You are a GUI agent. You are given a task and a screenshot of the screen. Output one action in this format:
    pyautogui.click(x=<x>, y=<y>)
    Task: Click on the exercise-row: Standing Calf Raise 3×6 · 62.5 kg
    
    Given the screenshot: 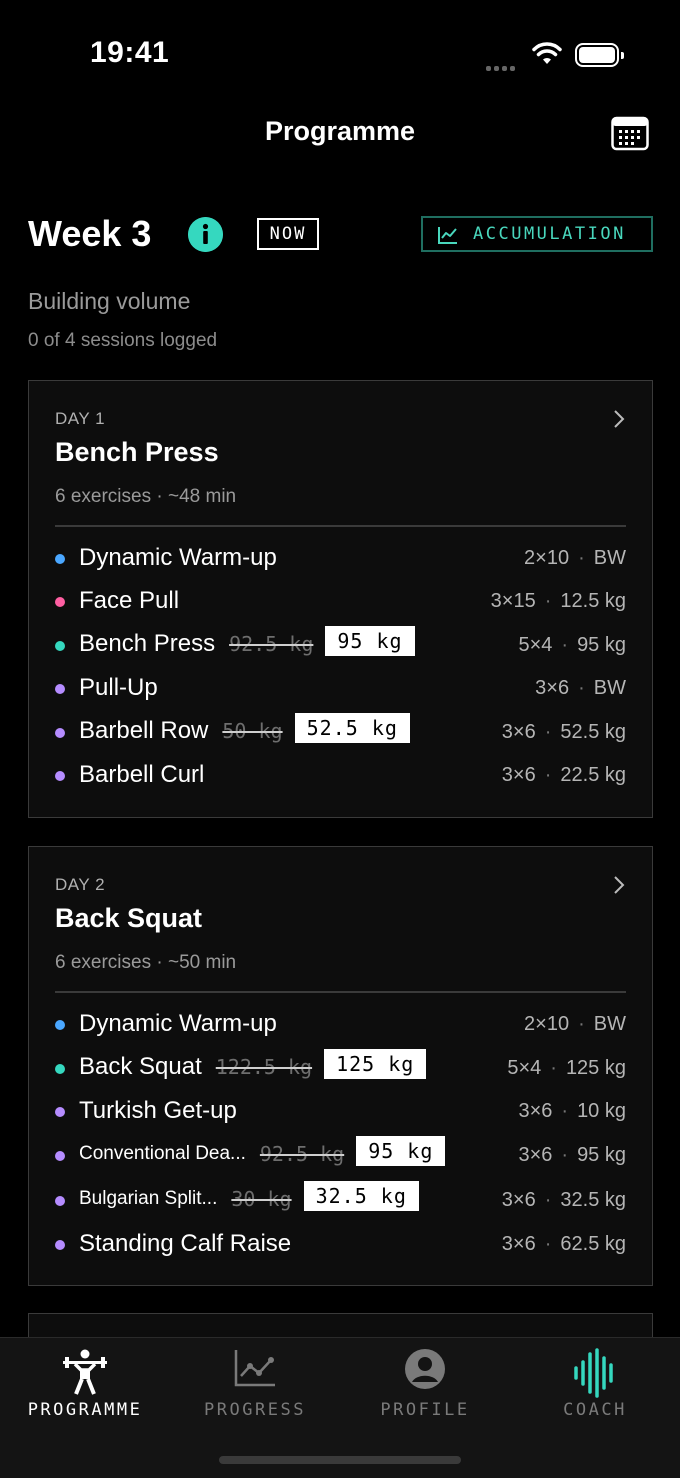 What is the action you would take?
    pyautogui.click(x=340, y=1245)
    